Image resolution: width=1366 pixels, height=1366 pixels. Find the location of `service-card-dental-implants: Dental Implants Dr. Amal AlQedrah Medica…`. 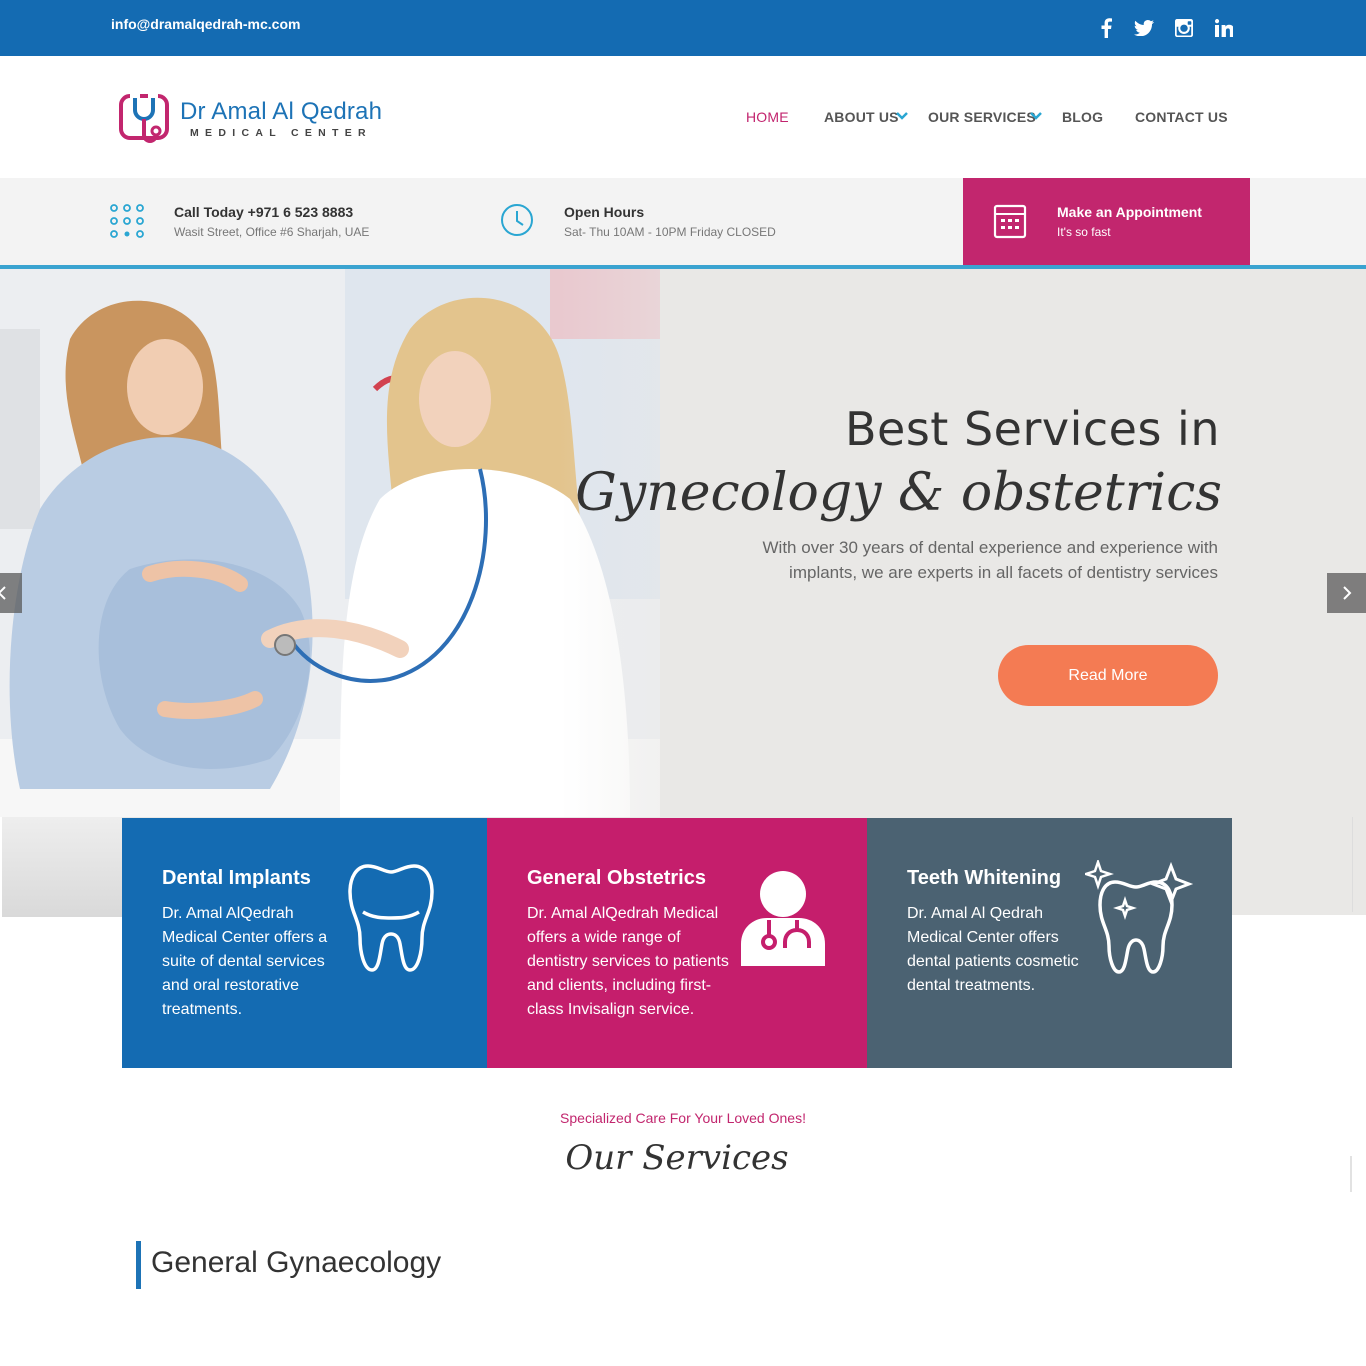

service-card-dental-implants: Dental Implants Dr. Amal AlQedrah Medica… is located at coordinates (304, 943).